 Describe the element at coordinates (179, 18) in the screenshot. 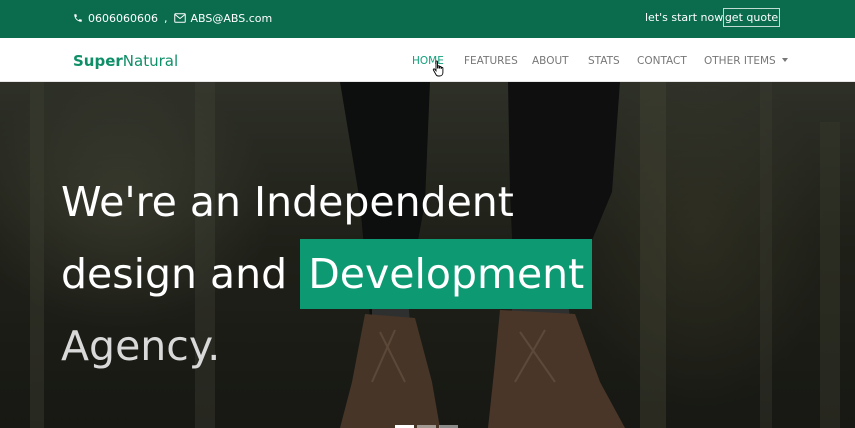

I see `envelope-icon` at that location.